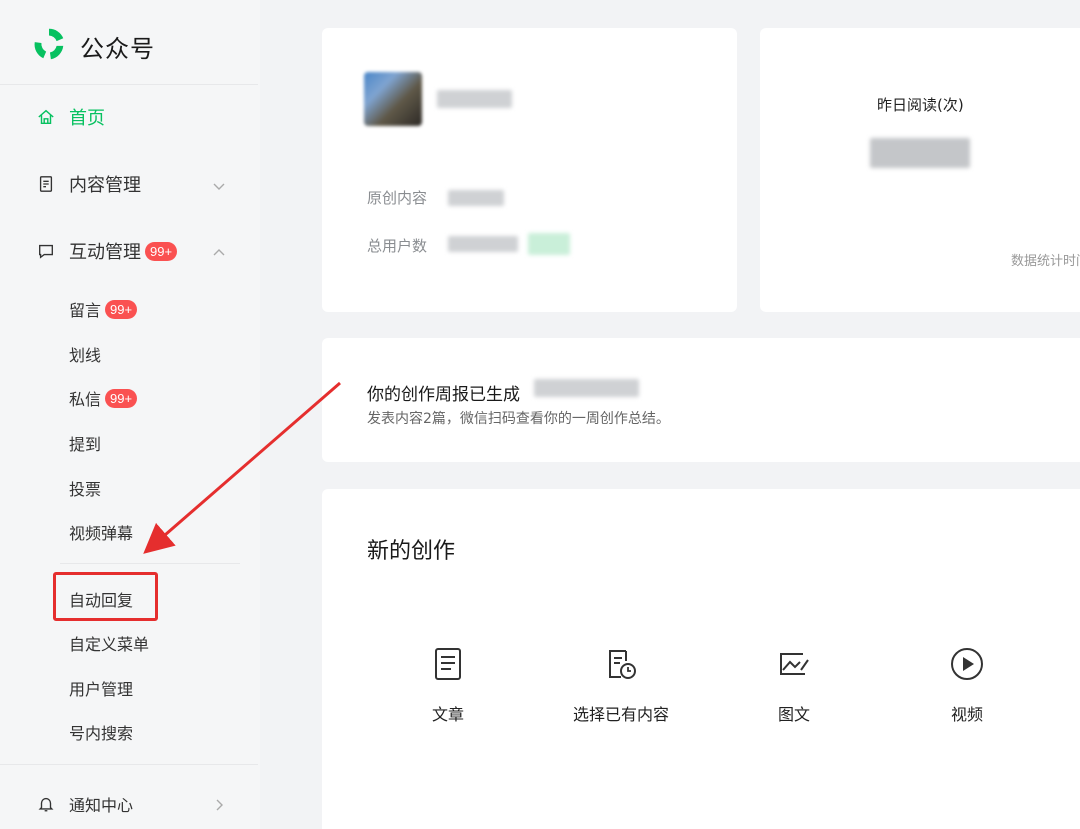 The width and height of the screenshot is (1080, 829). Describe the element at coordinates (117, 48) in the screenshot. I see `app-name: 公众号` at that location.